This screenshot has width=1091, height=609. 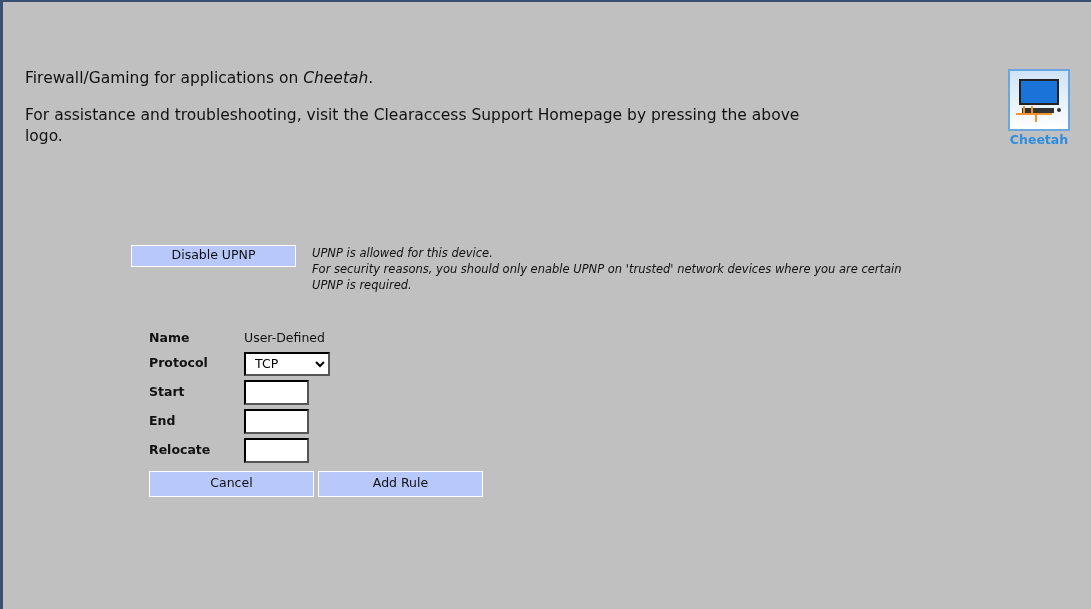 What do you see at coordinates (403, 252) in the screenshot?
I see `upnp-status-text: UPNP is allowed for this device.` at bounding box center [403, 252].